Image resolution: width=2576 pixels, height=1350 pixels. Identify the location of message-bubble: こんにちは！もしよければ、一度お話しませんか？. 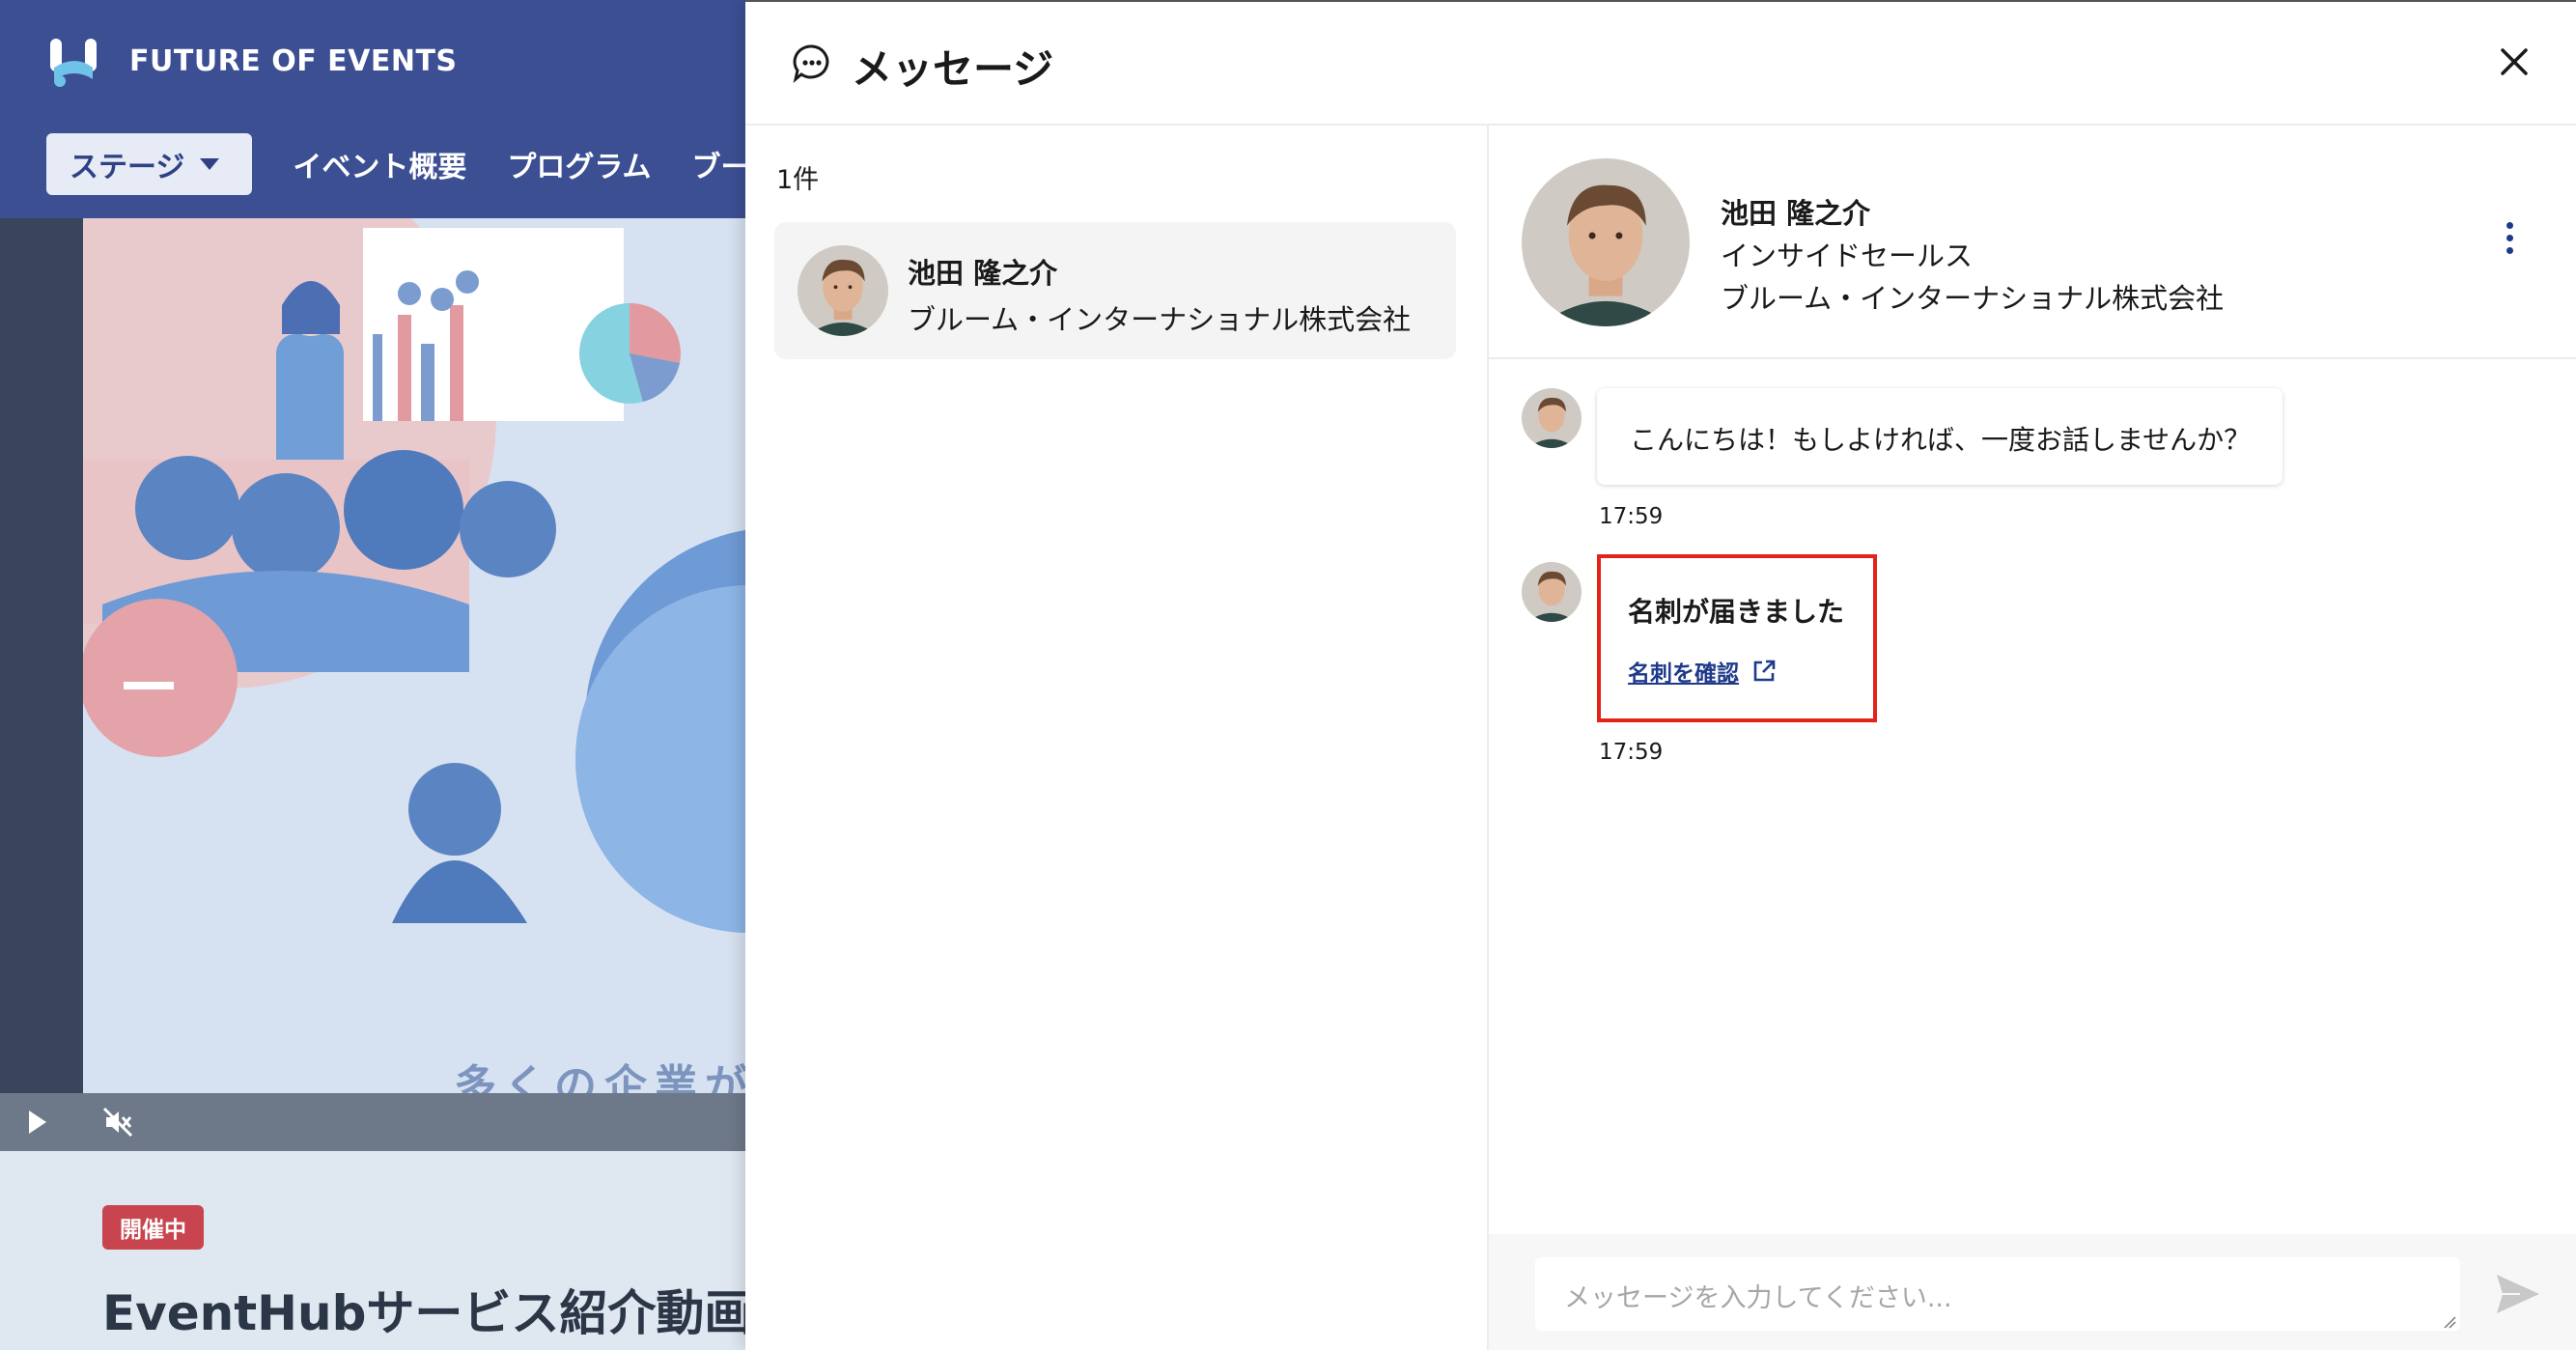
(1940, 436).